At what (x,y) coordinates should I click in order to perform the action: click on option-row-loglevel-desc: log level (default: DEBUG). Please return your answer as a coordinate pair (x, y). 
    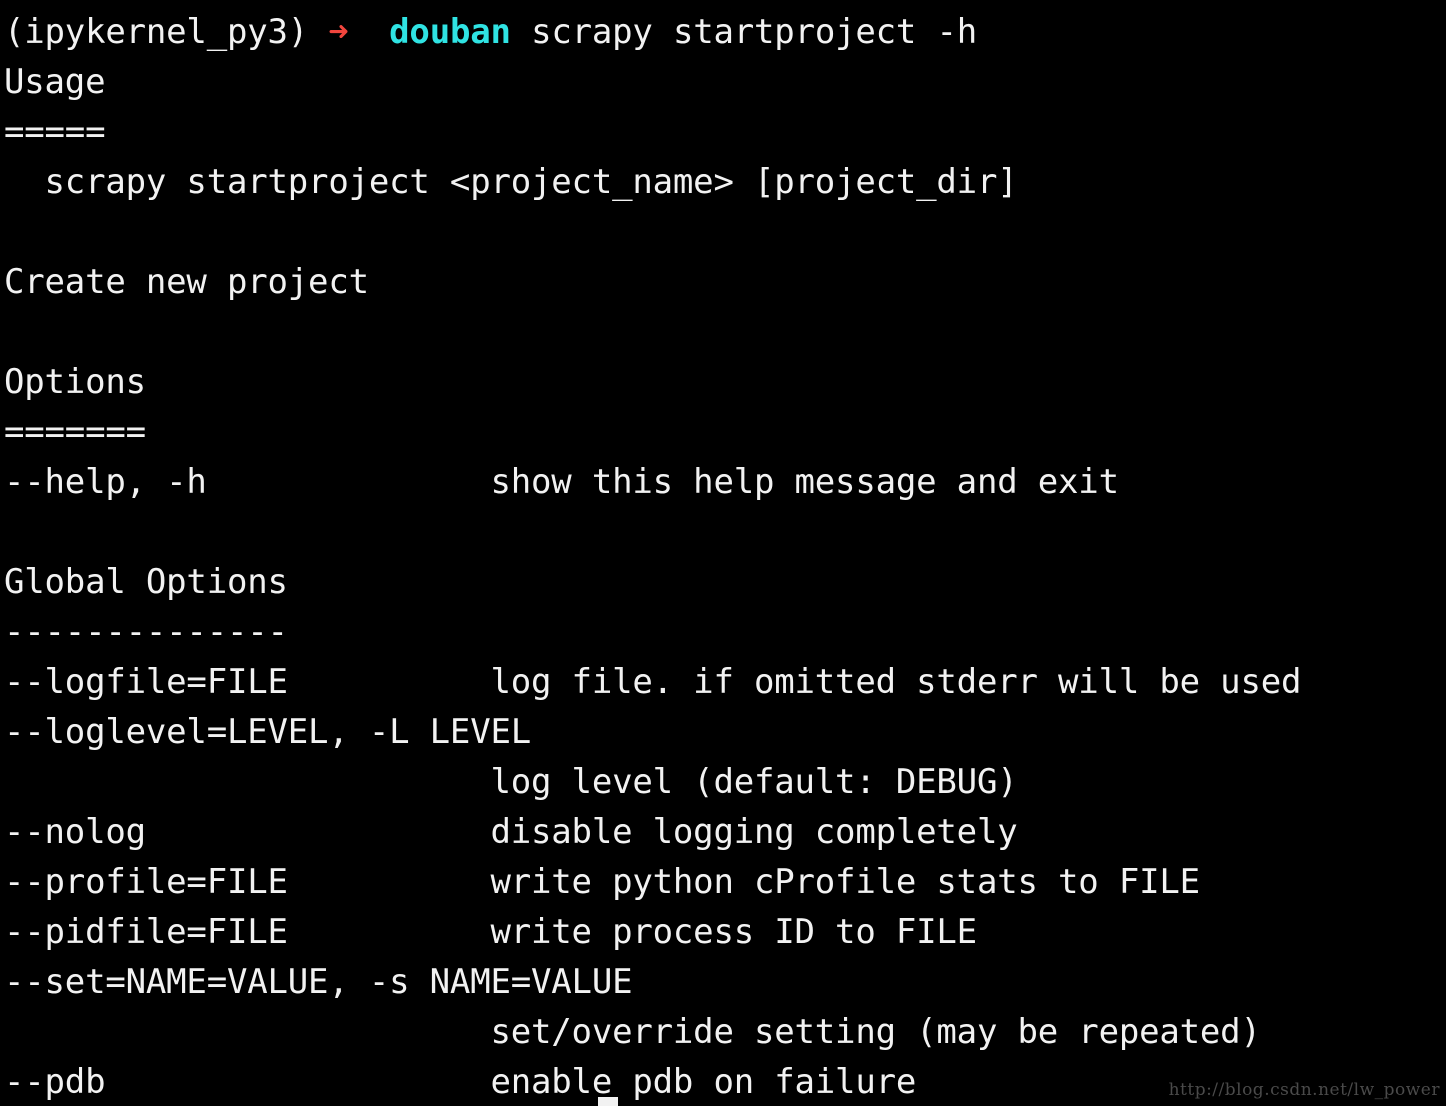
    Looking at the image, I should click on (511, 782).